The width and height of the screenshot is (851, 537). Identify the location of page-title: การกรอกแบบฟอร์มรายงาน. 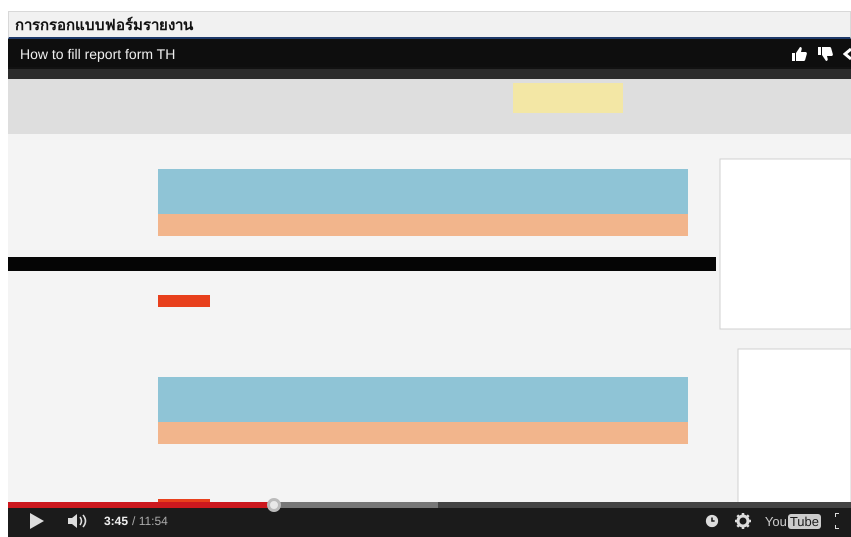
(104, 25).